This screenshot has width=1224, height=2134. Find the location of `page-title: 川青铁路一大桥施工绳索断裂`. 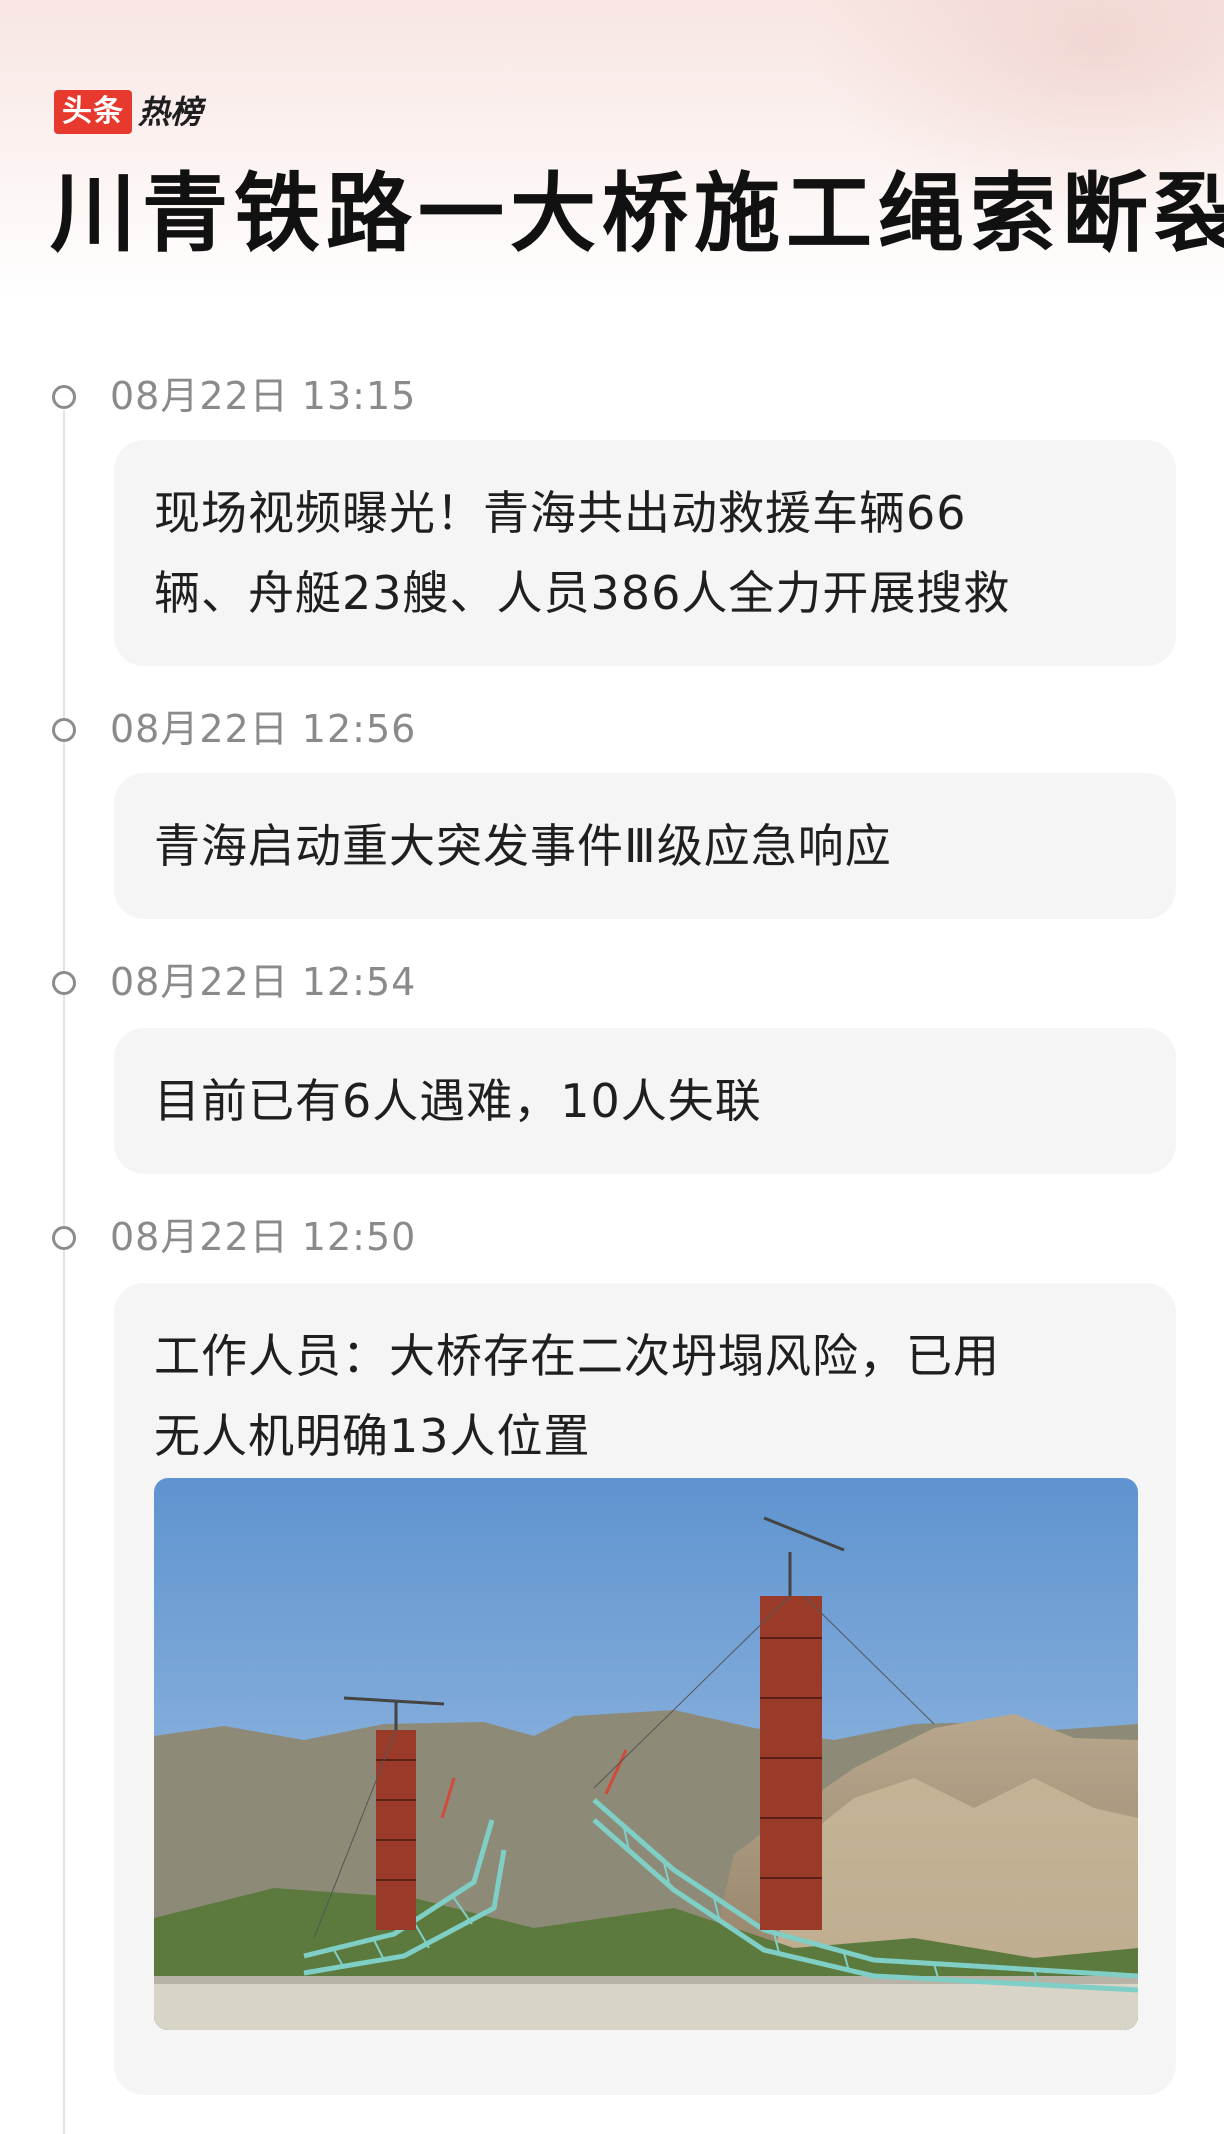

page-title: 川青铁路一大桥施工绳索断裂 is located at coordinates (637, 214).